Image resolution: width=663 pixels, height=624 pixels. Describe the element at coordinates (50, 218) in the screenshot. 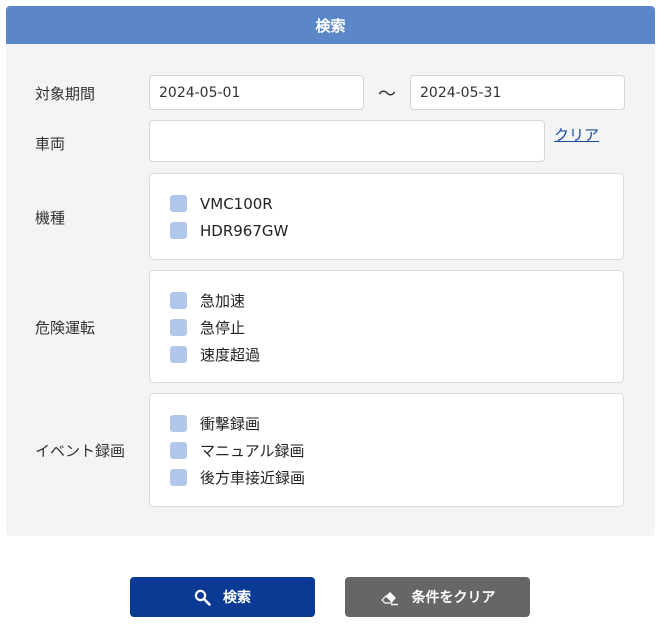

I see `model-label: 機種` at that location.